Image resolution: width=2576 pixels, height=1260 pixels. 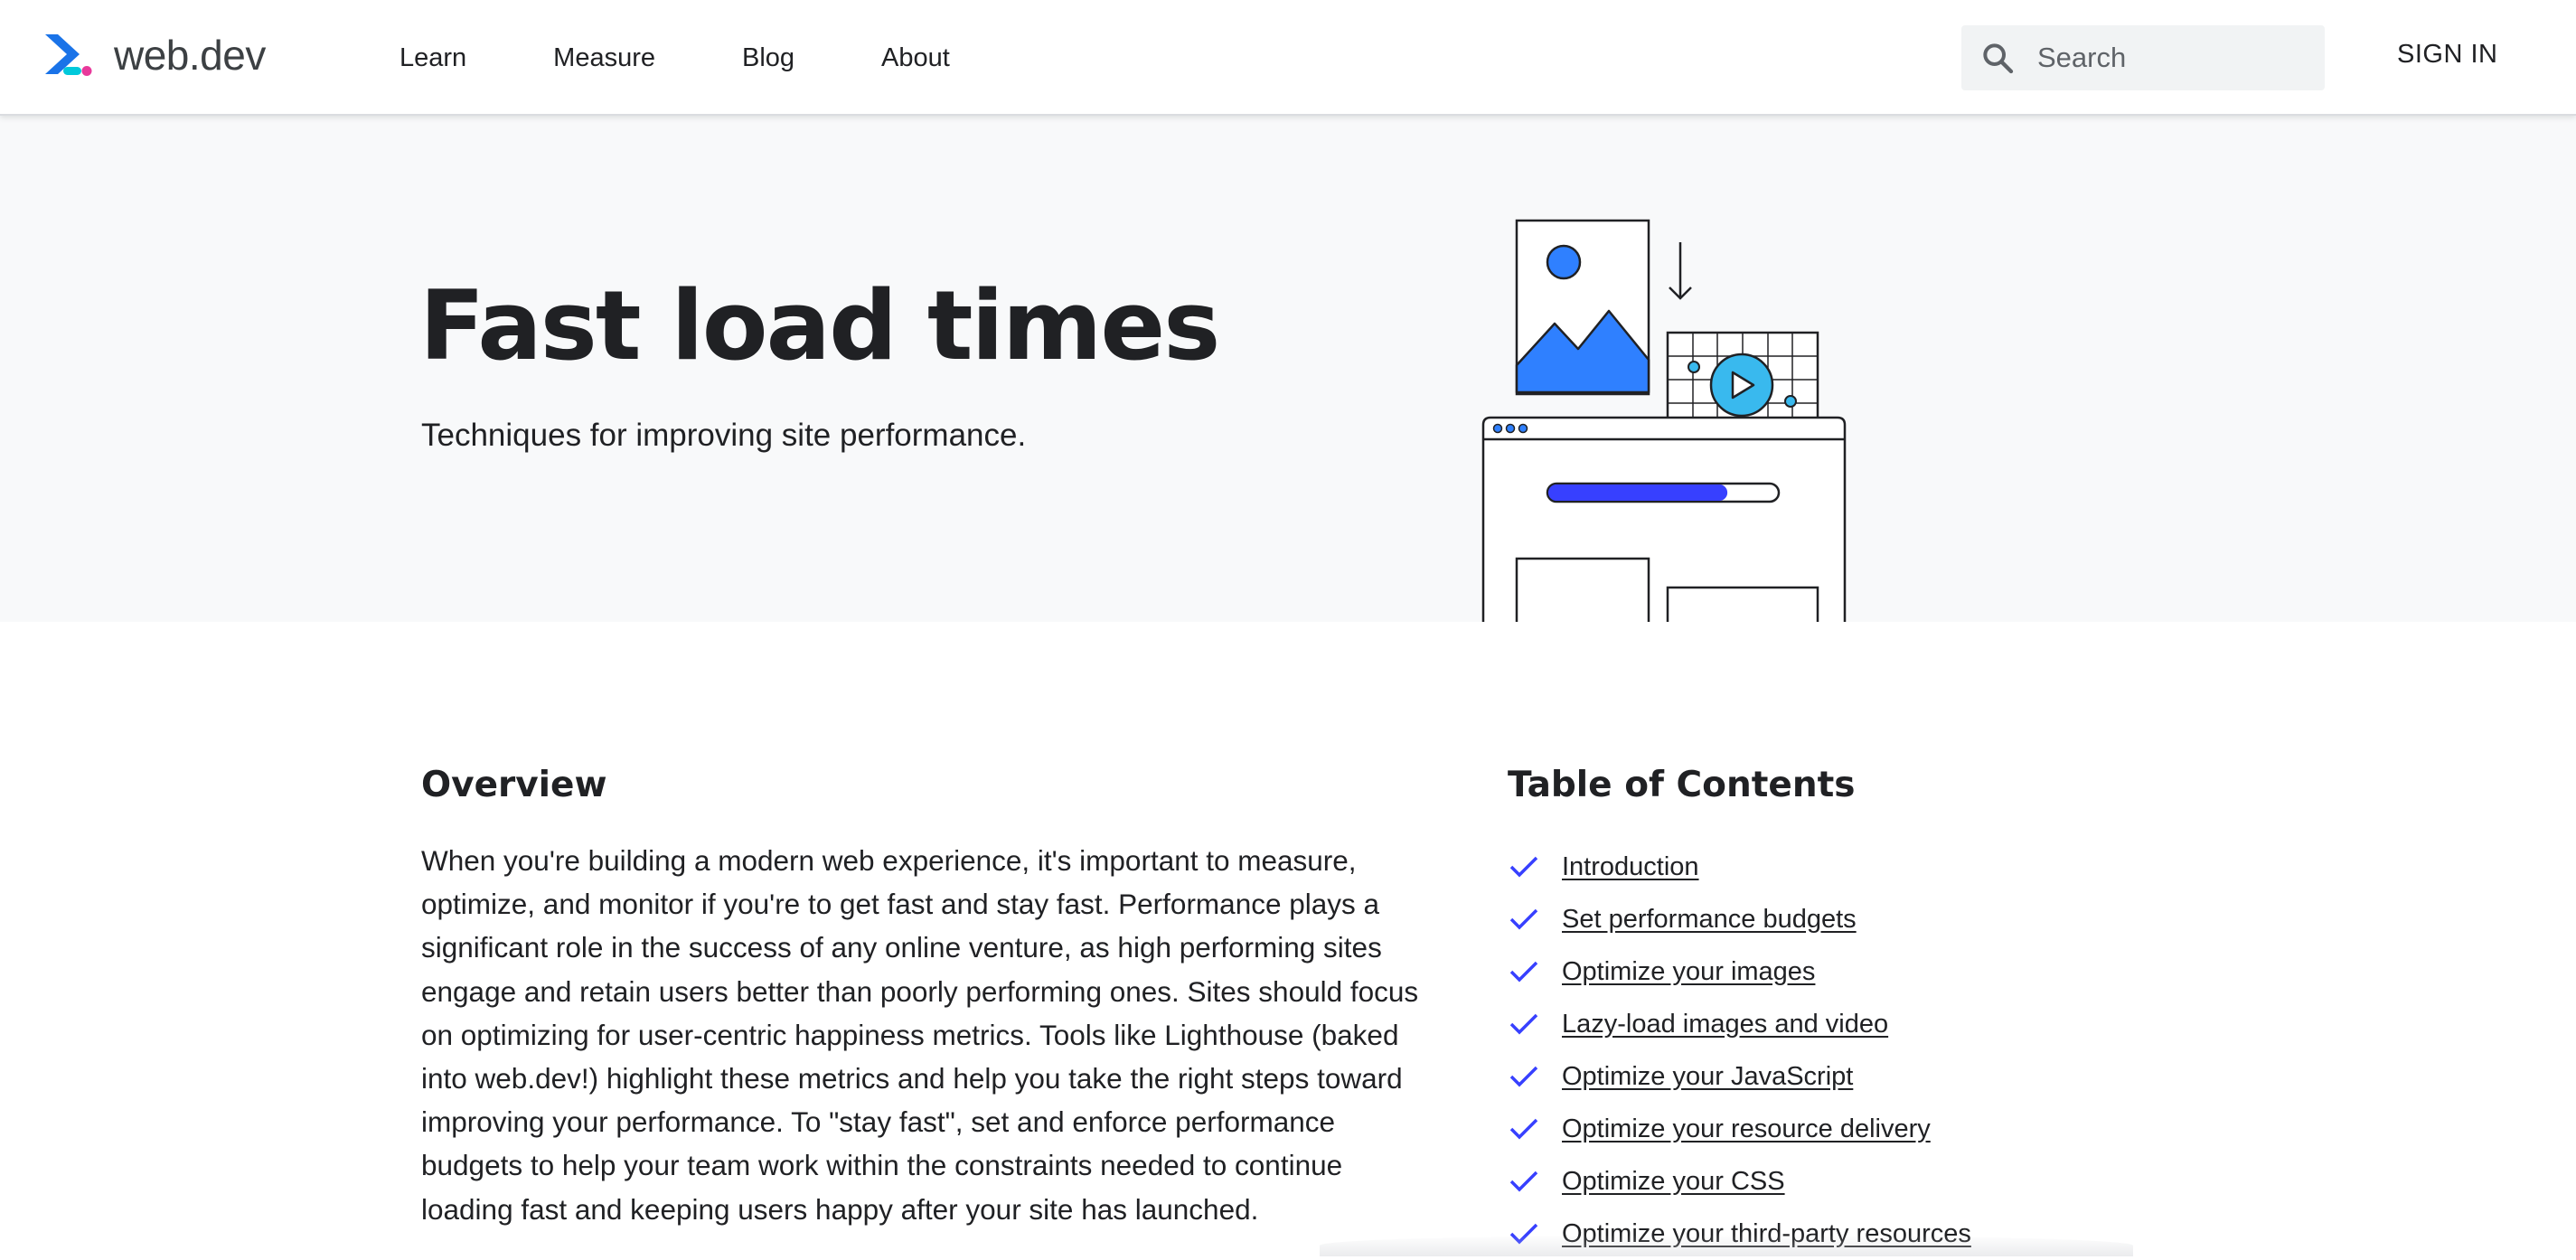 I want to click on toc-link-lazy-load: Lazy-load images and video, so click(x=1725, y=1024).